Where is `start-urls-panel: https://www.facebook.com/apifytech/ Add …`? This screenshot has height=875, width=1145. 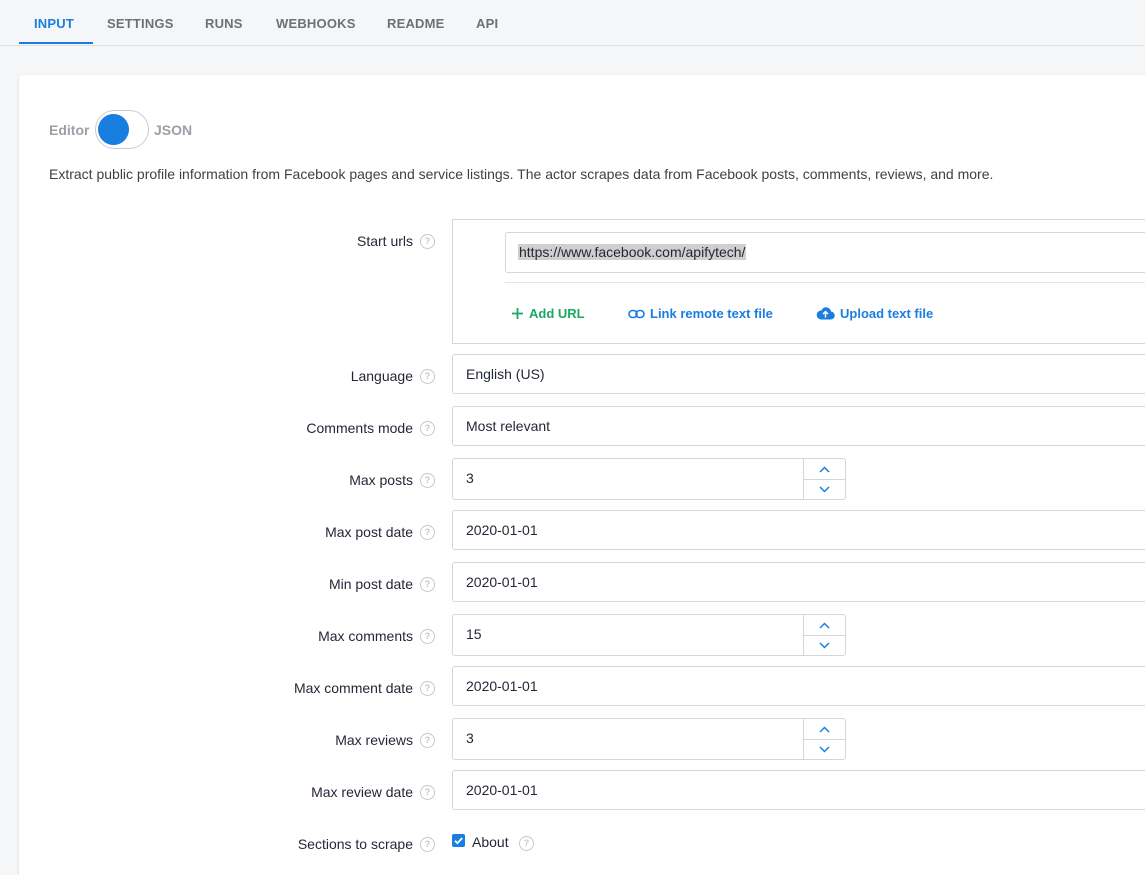
start-urls-panel: https://www.facebook.com/apifytech/ Add … is located at coordinates (798, 281).